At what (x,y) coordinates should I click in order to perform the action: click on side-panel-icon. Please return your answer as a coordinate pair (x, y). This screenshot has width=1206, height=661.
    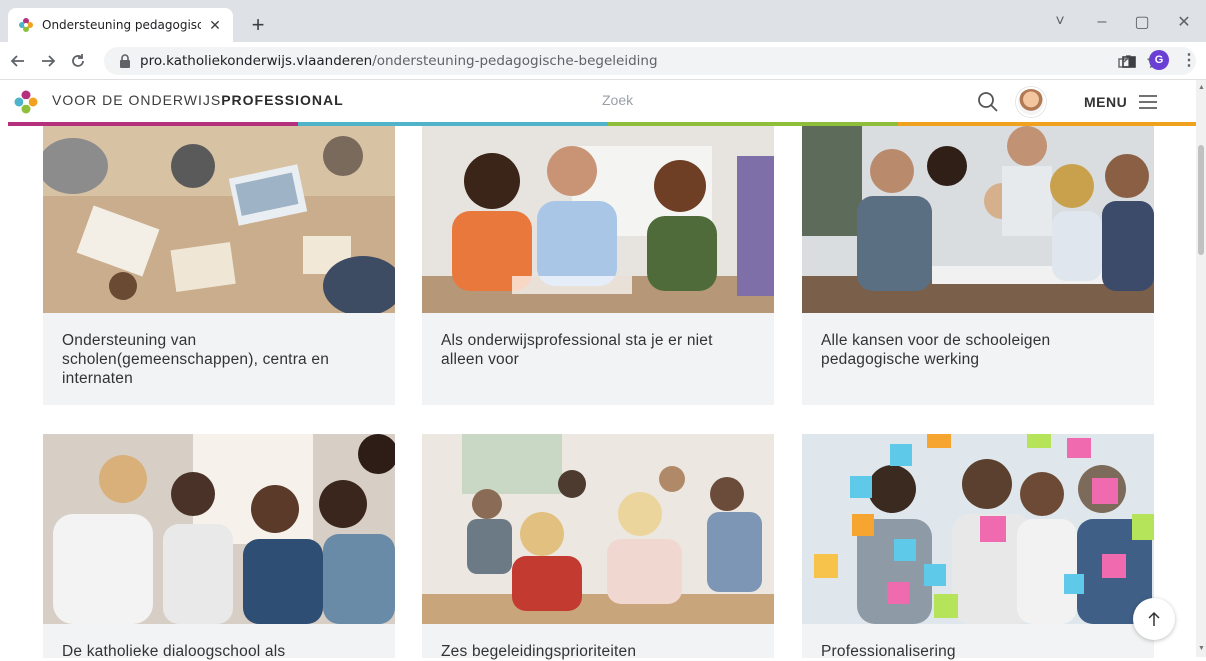
    Looking at the image, I should click on (1129, 62).